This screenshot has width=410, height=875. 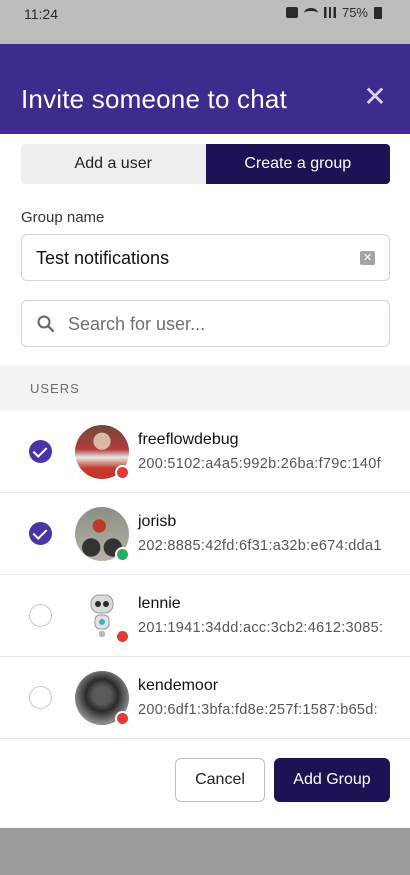 What do you see at coordinates (63, 217) in the screenshot?
I see `group-name-label: Group name` at bounding box center [63, 217].